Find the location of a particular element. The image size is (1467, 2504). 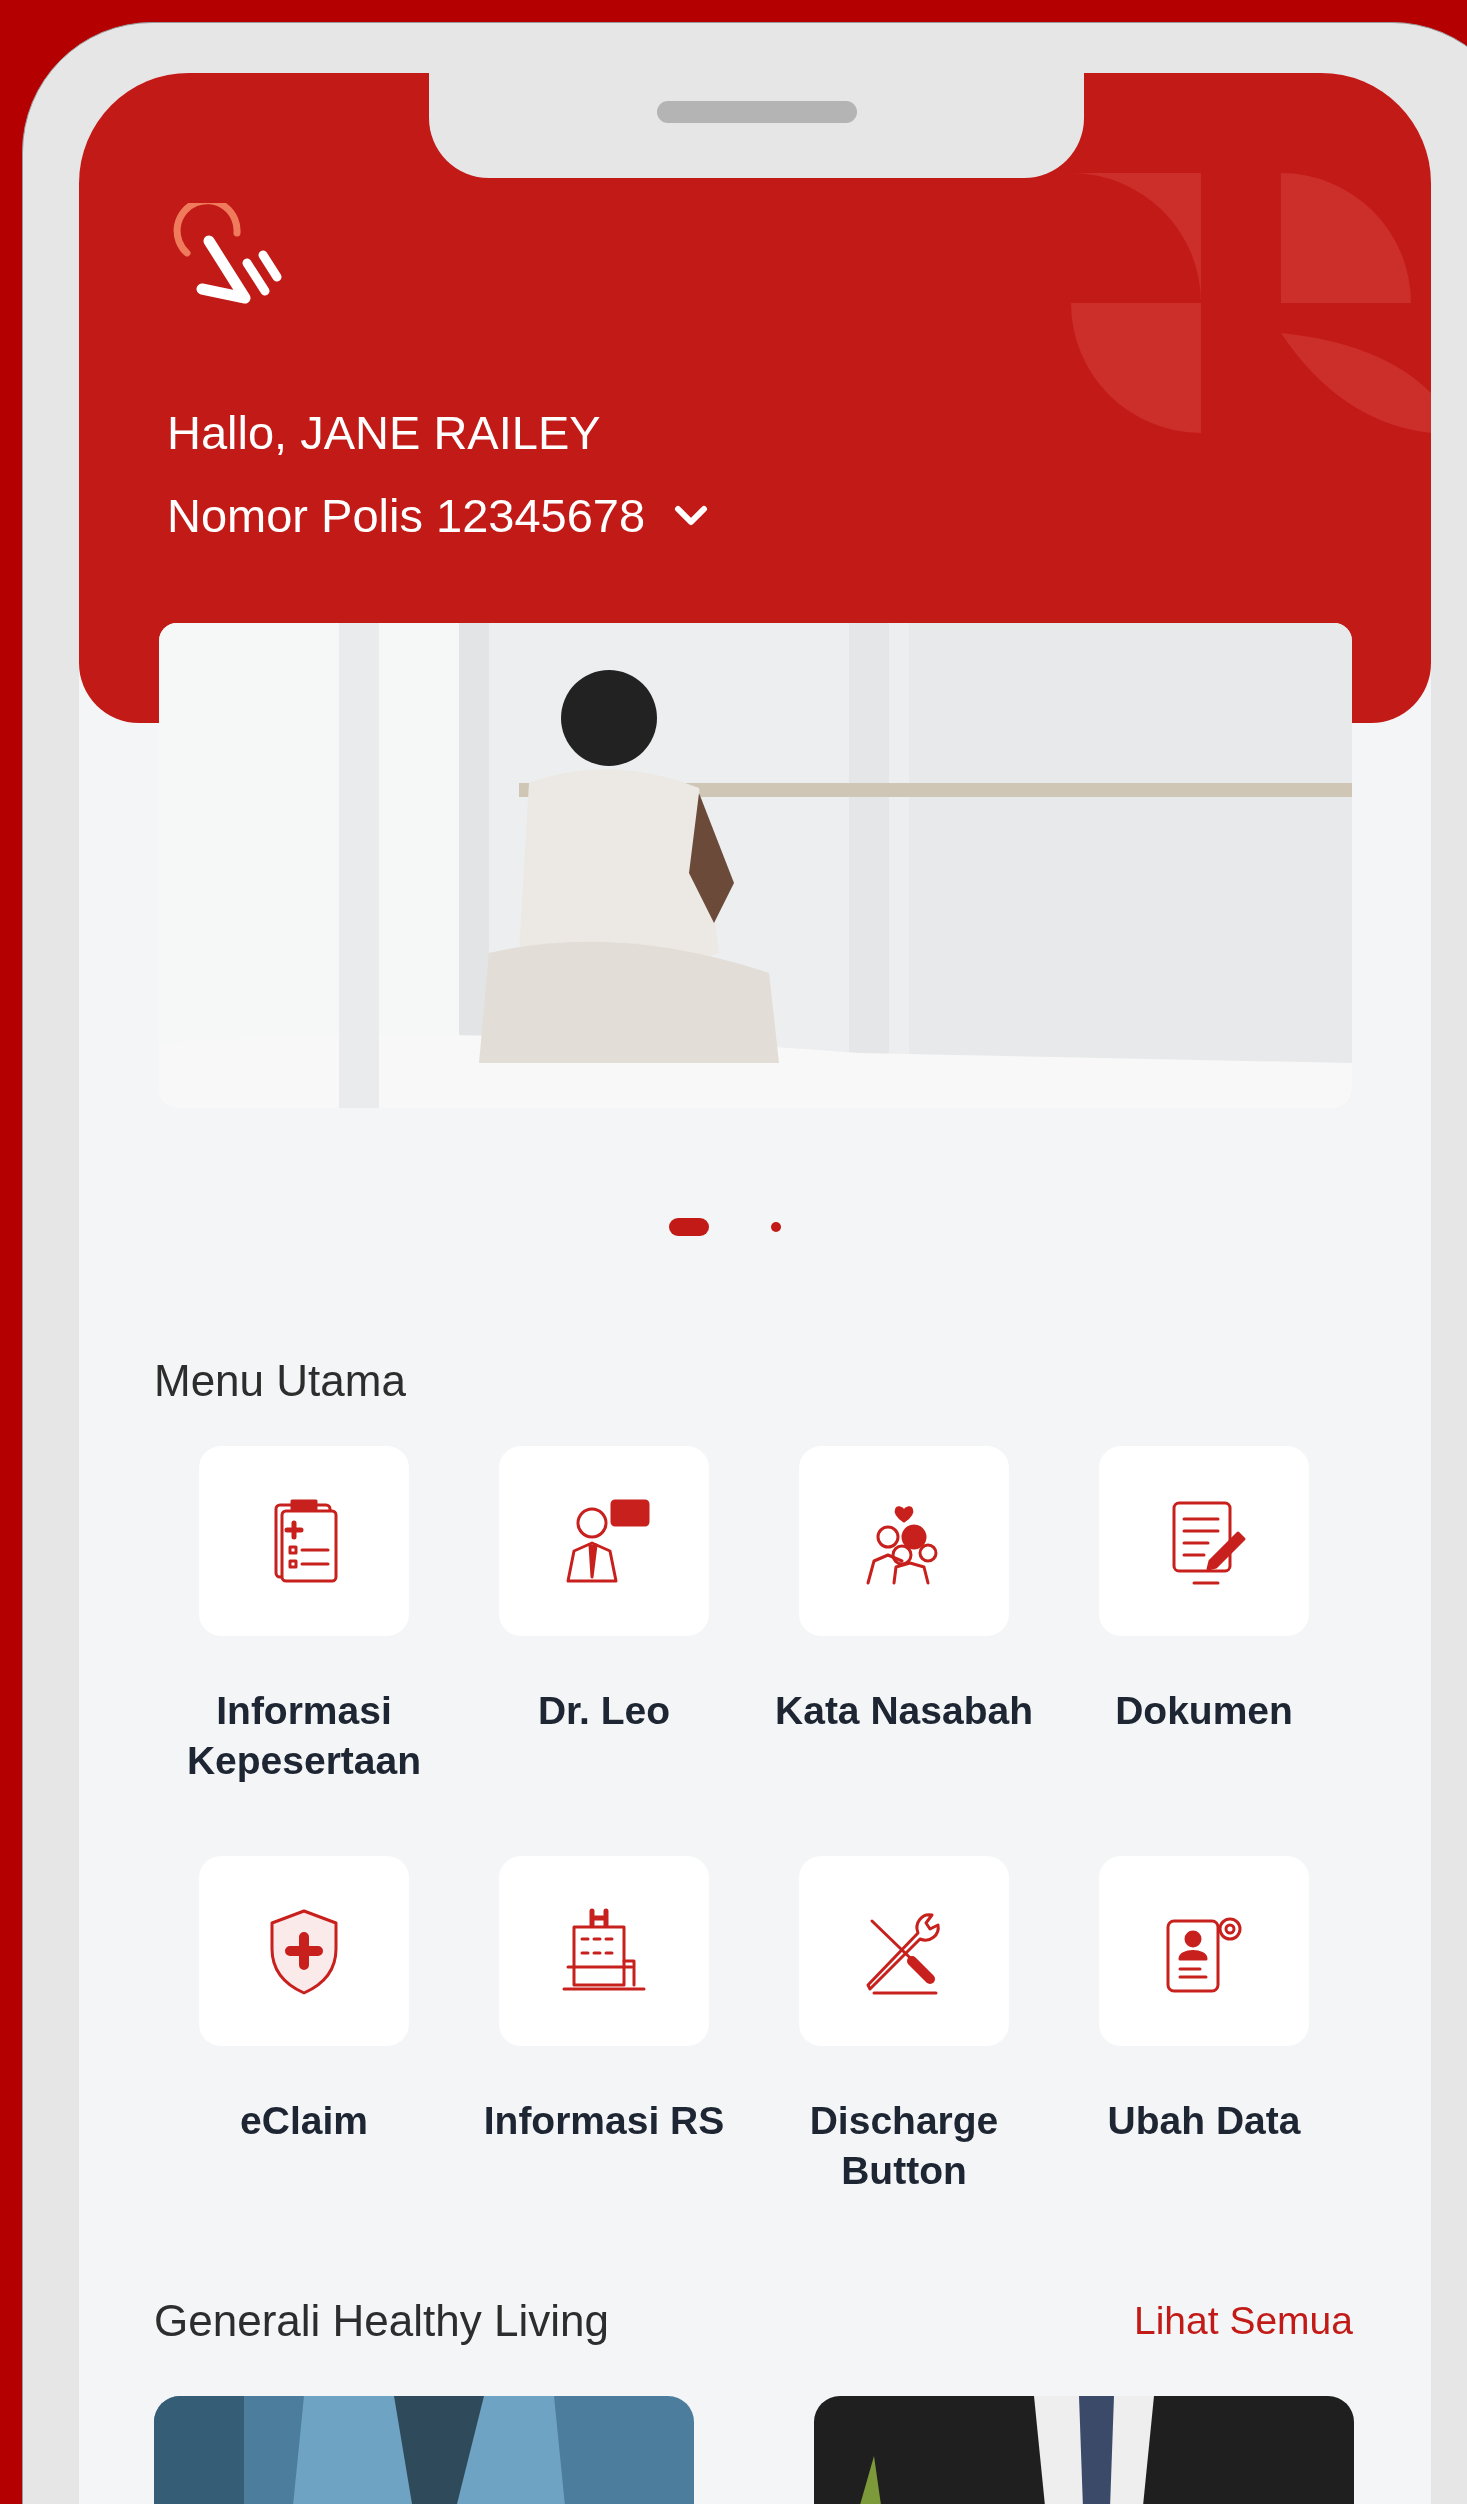

carousel-dot is located at coordinates (776, 1227).